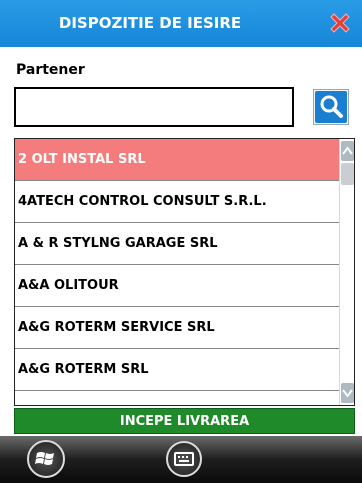 This screenshot has height=483, width=362. I want to click on scroll-down-button, so click(347, 393).